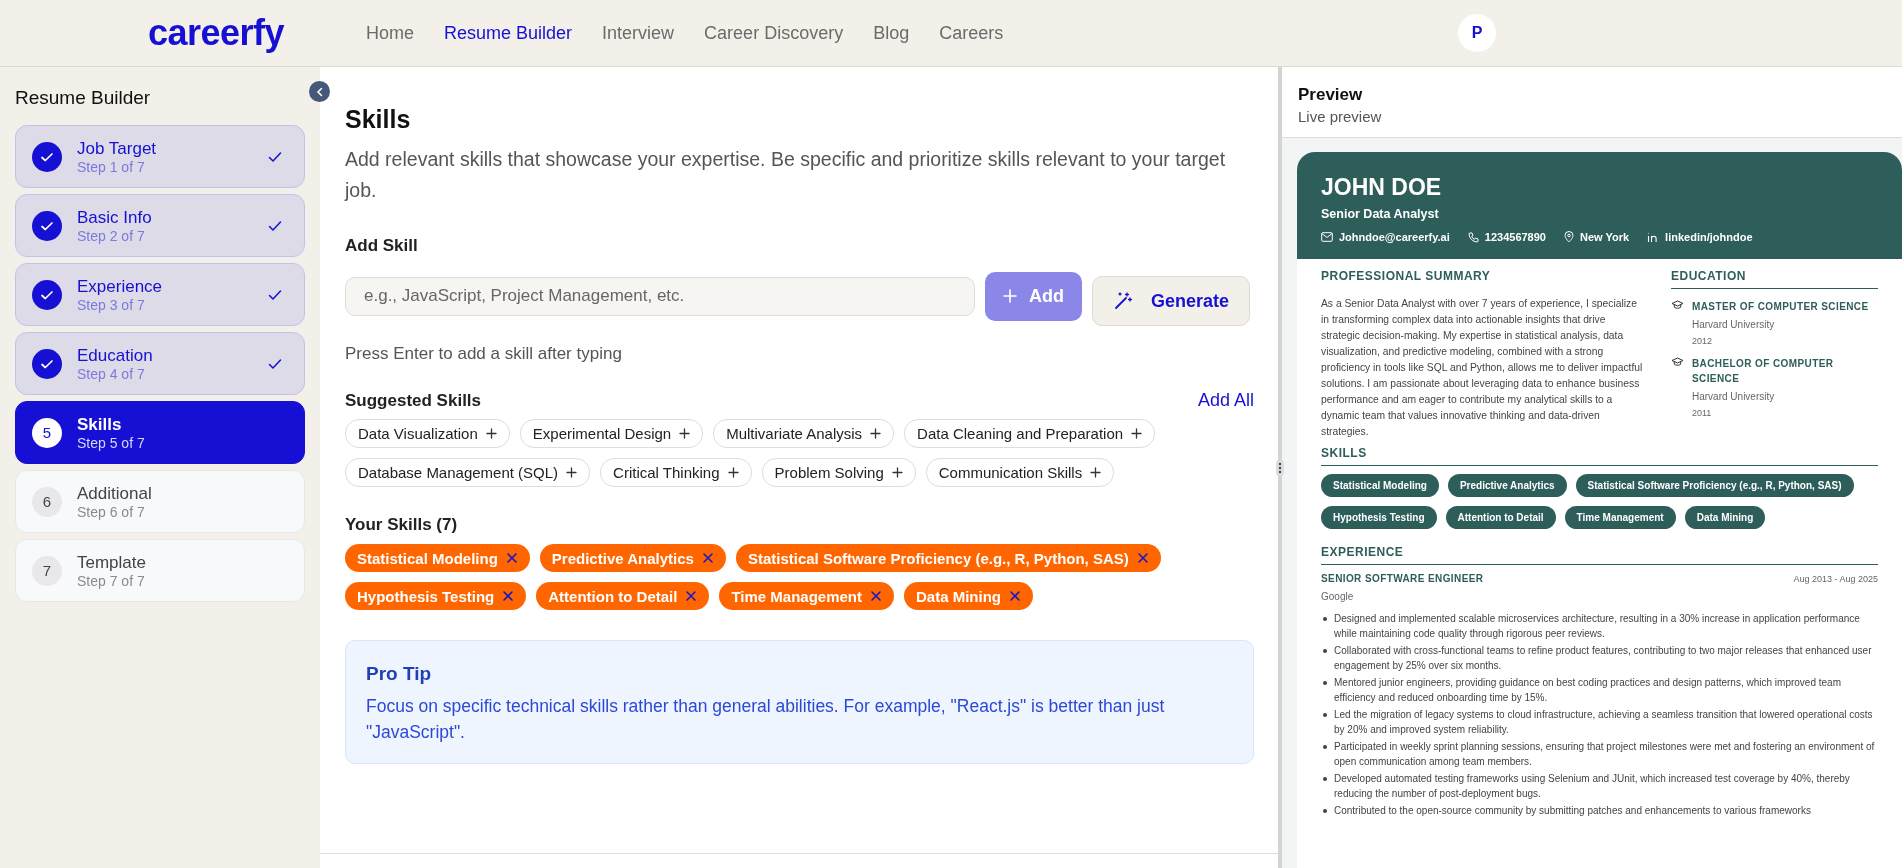 This screenshot has width=1902, height=868. Describe the element at coordinates (623, 596) in the screenshot. I see `skill-tag: Attention to Detail` at that location.